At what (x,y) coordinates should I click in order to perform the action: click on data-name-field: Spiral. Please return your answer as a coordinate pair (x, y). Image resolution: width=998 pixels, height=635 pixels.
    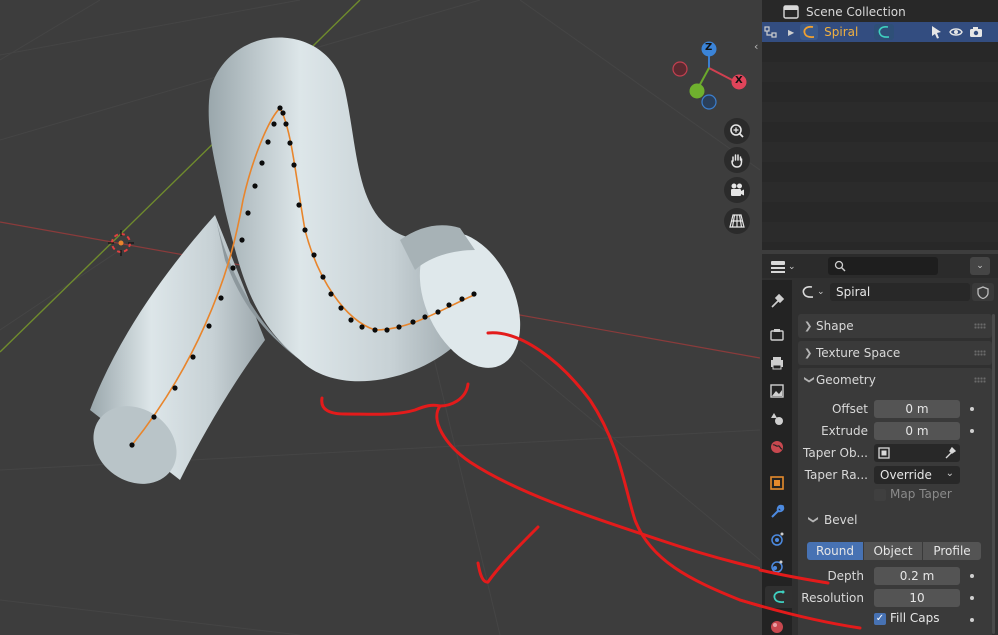
    Looking at the image, I should click on (900, 292).